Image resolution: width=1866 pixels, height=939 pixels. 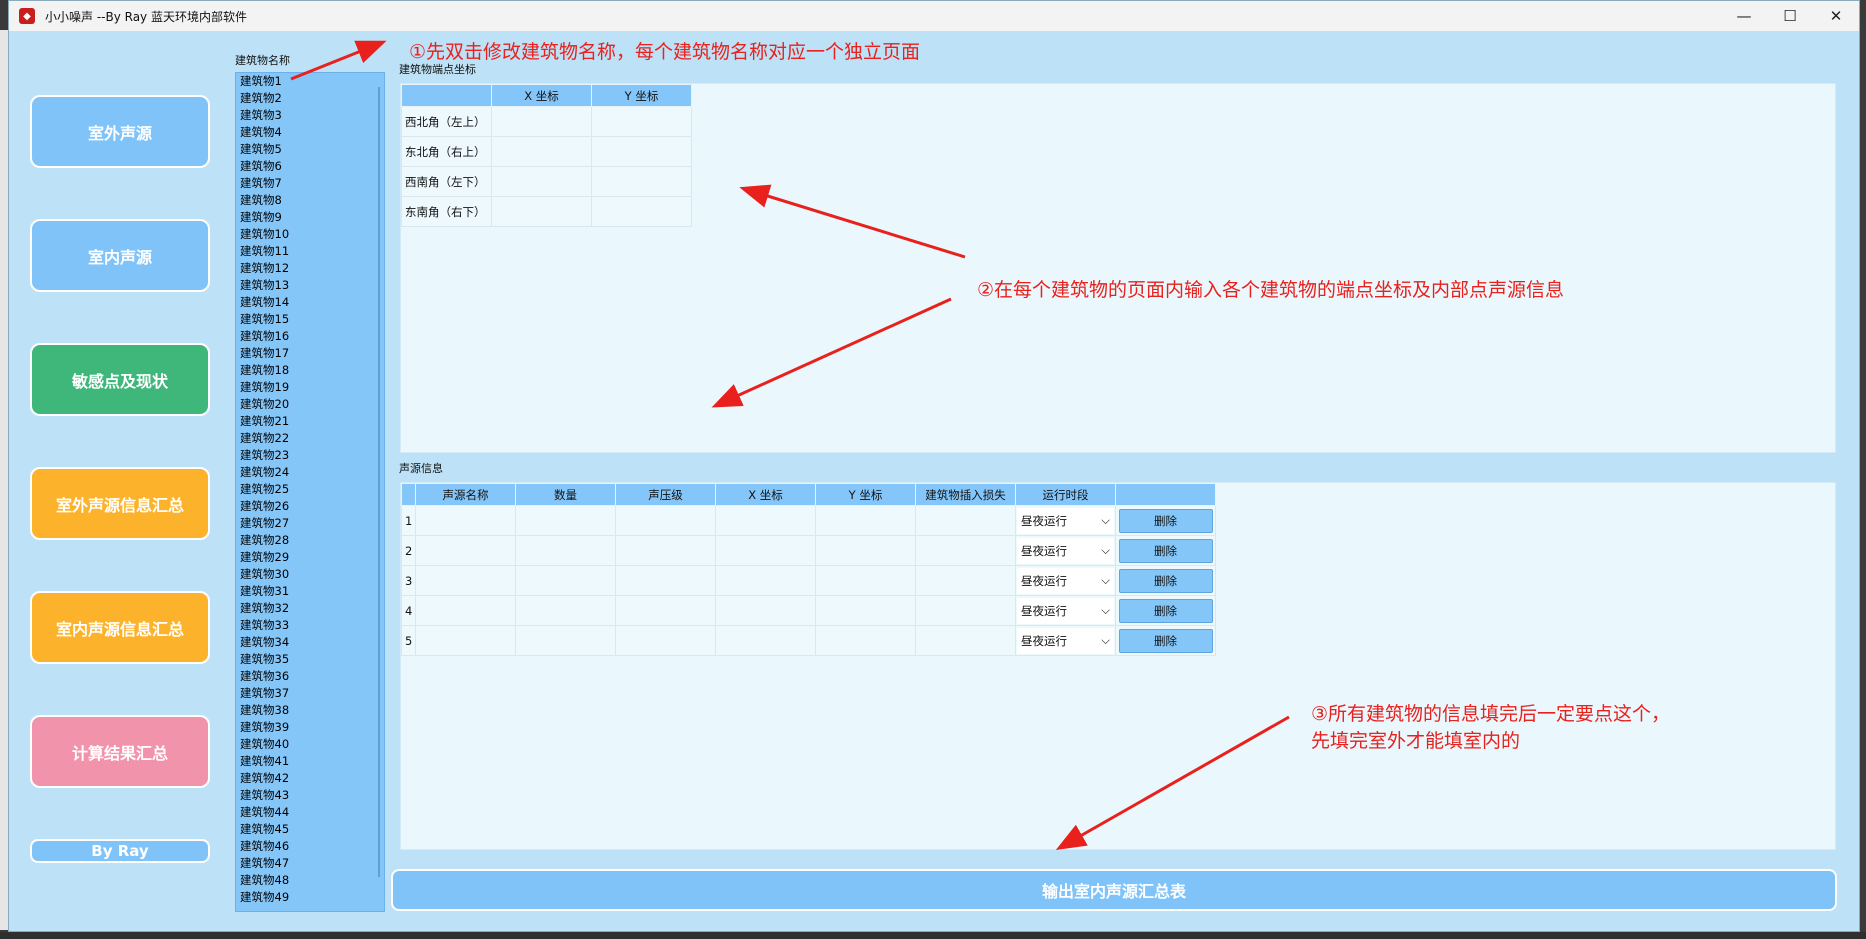 What do you see at coordinates (933, 935) in the screenshot?
I see `taskbar` at bounding box center [933, 935].